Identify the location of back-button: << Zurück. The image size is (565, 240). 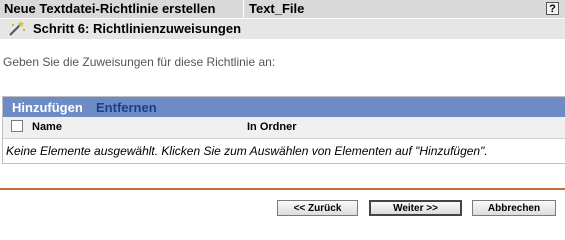
(317, 208).